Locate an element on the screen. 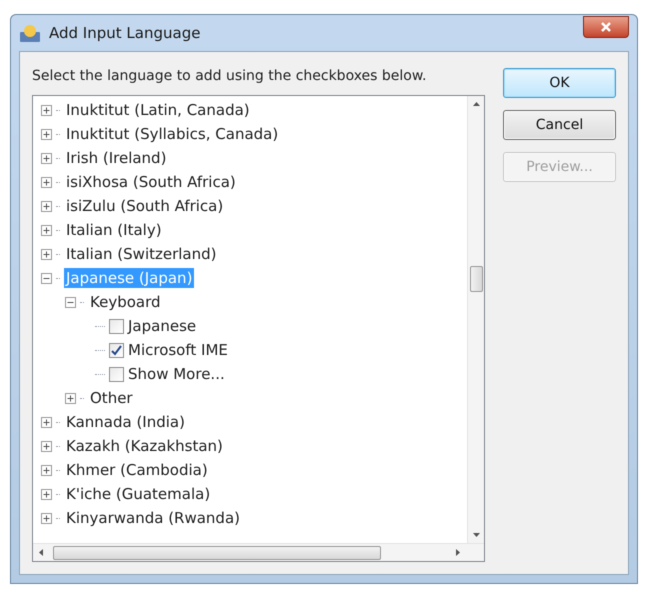  close-button is located at coordinates (606, 27).